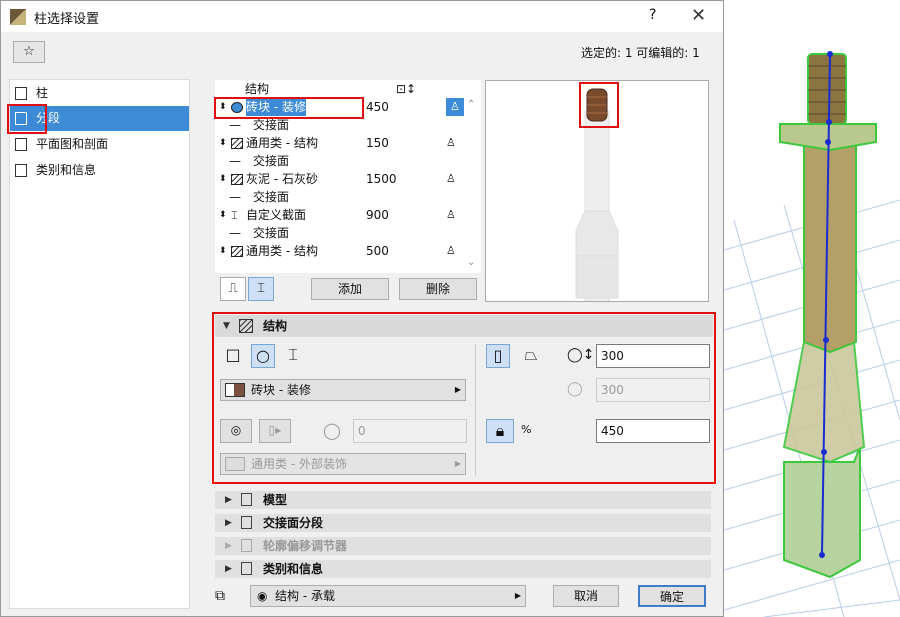 The width and height of the screenshot is (900, 617). I want to click on favorites-button: ☆, so click(29, 52).